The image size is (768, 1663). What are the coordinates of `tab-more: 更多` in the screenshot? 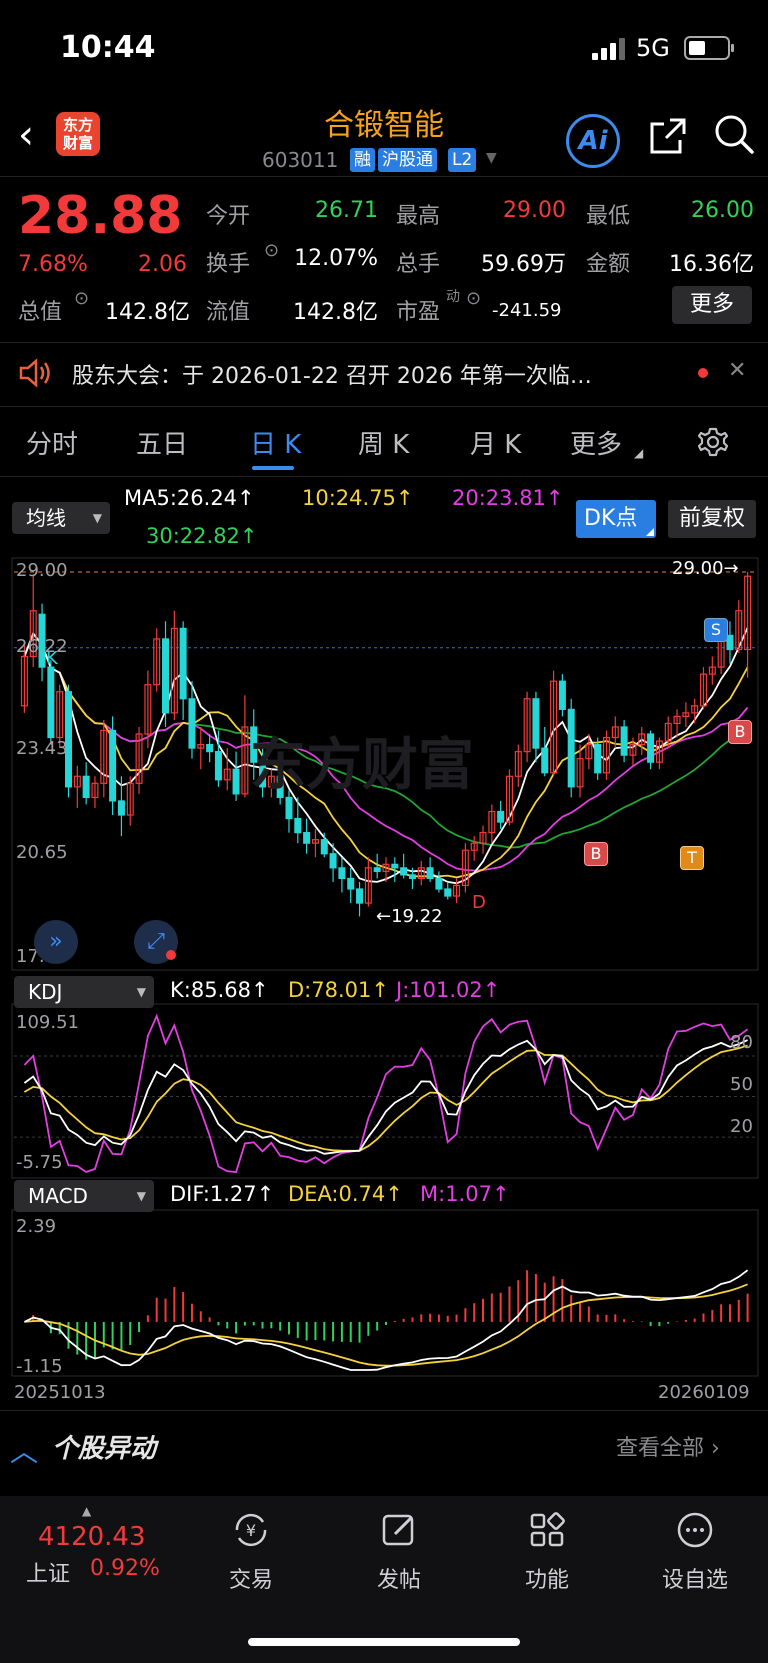 It's located at (596, 442).